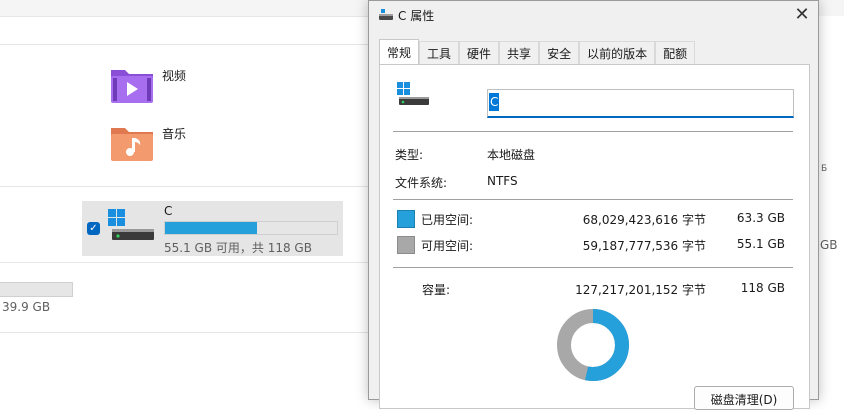  What do you see at coordinates (447, 246) in the screenshot?
I see `free-space-label: 可用空间:` at bounding box center [447, 246].